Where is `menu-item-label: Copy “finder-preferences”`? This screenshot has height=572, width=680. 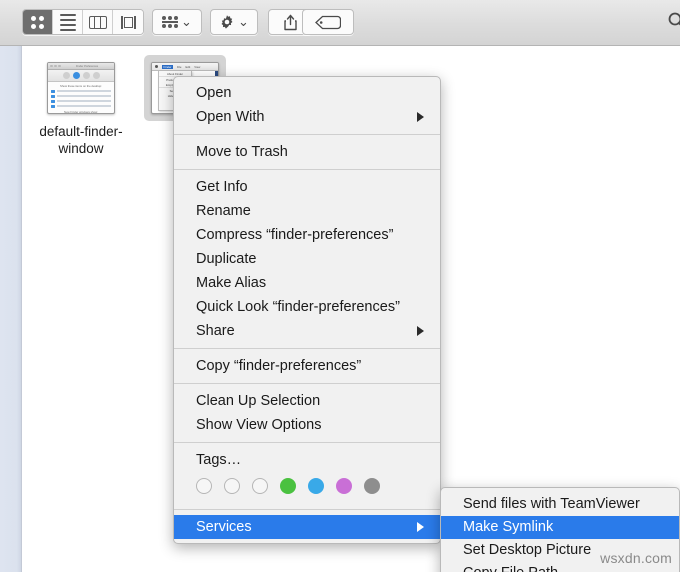 menu-item-label: Copy “finder-preferences” is located at coordinates (279, 366).